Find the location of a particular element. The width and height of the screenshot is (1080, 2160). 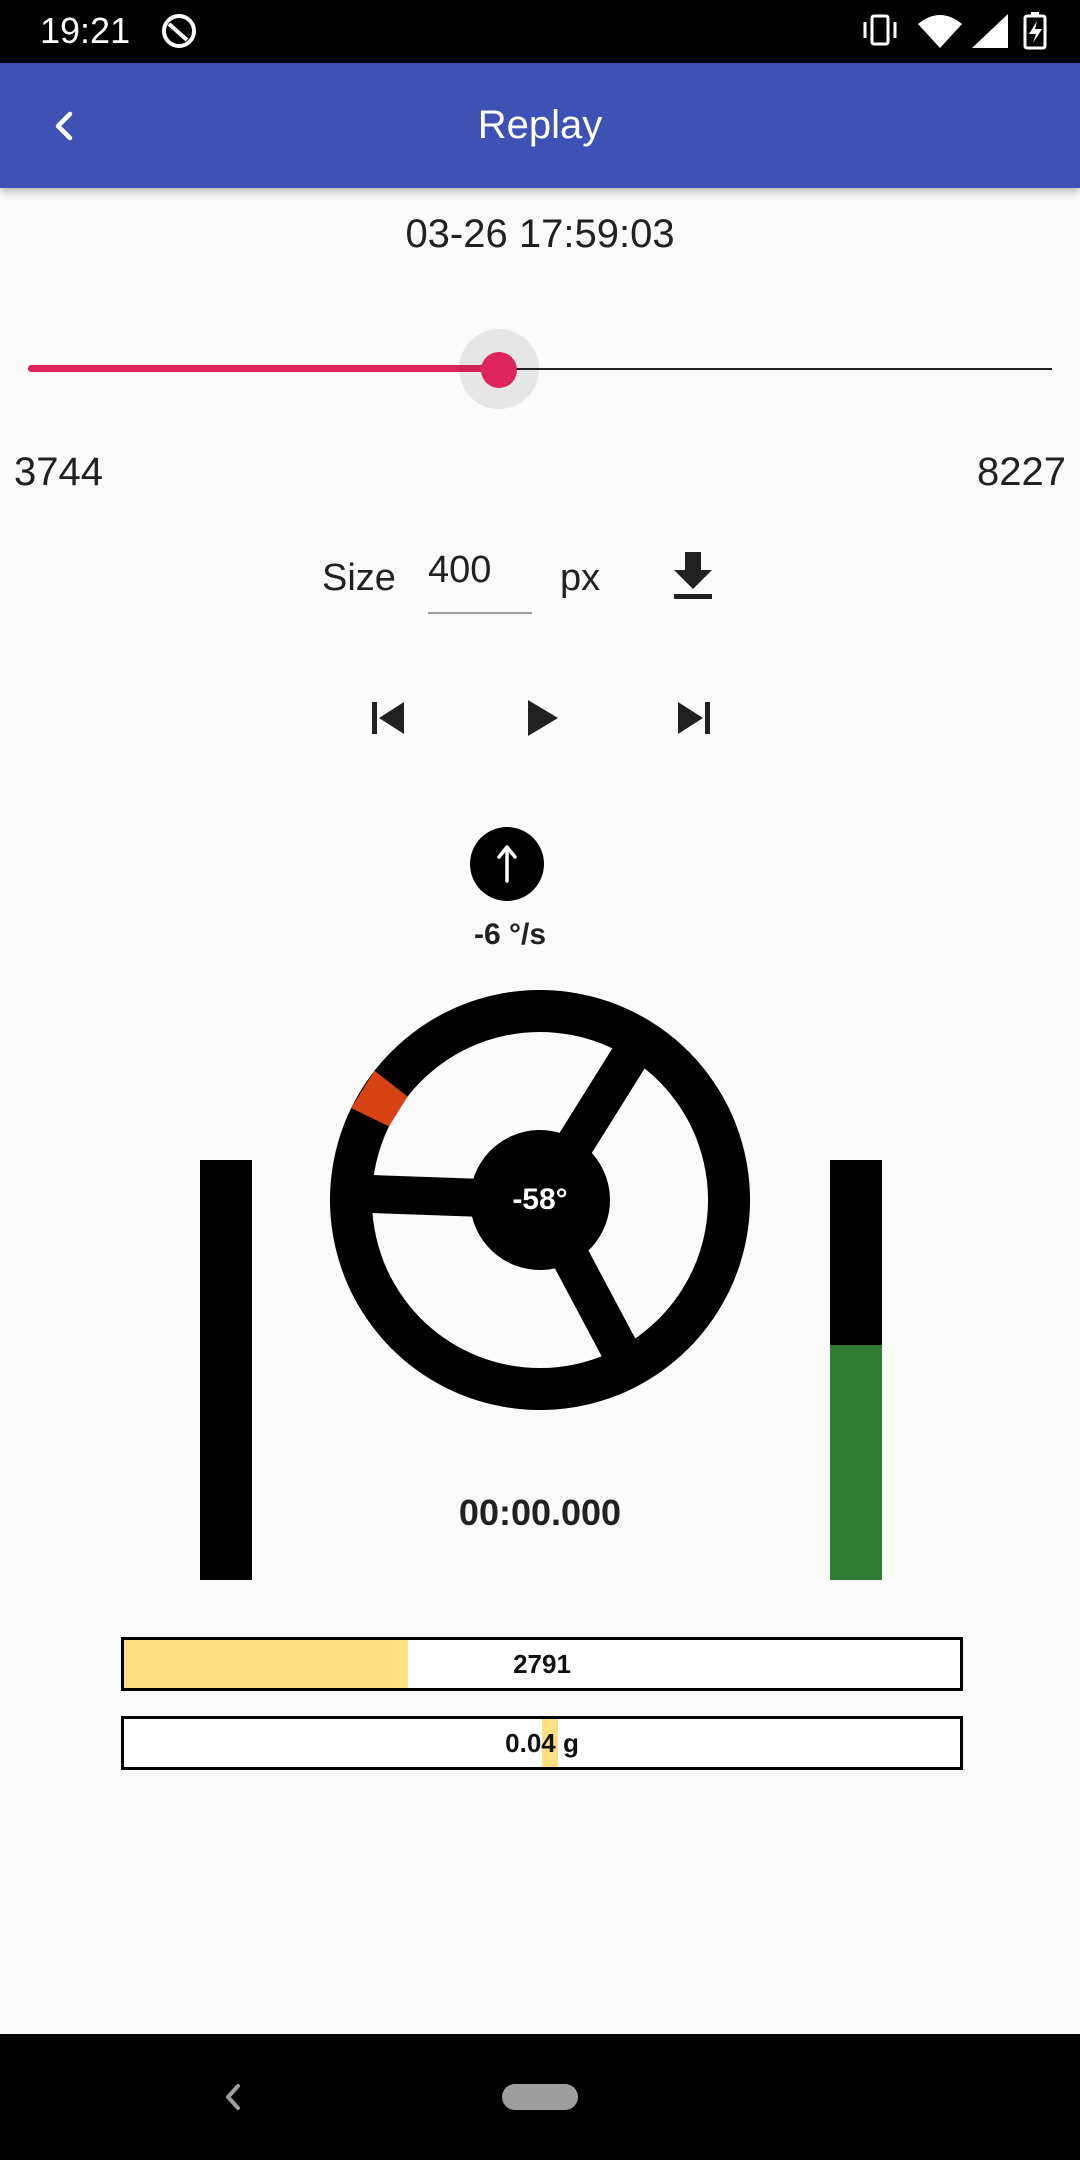

chevron-left-icon is located at coordinates (64, 126).